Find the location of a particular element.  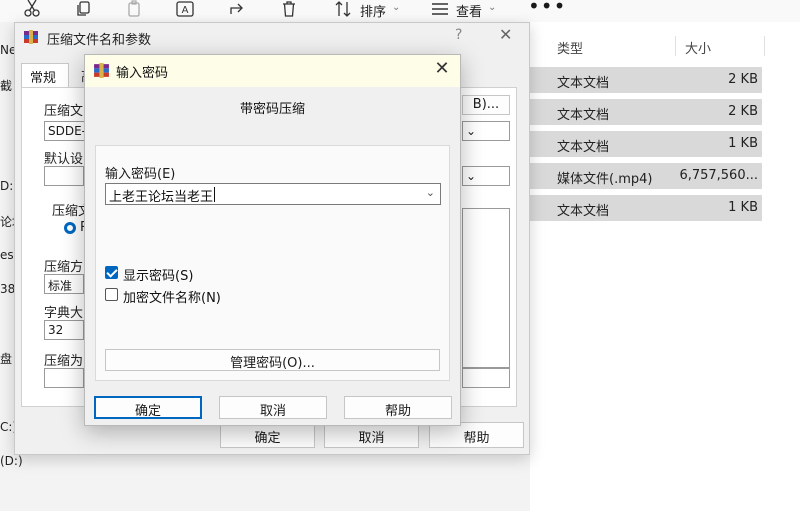

default-profile-label: 默认设 is located at coordinates (64, 159).